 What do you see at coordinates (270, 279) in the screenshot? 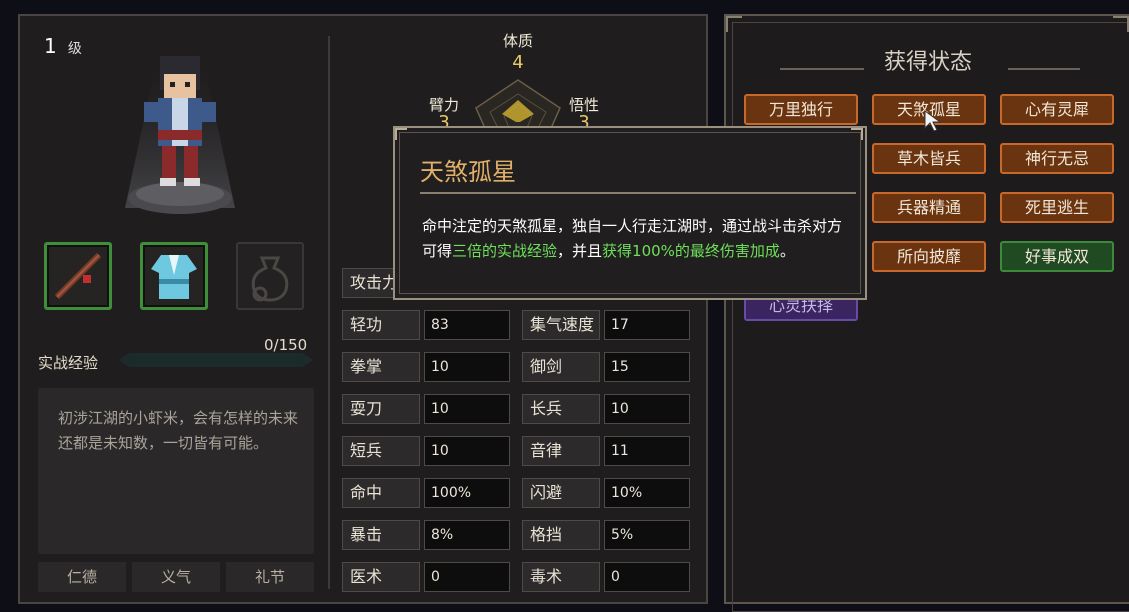
I see `pouch-icon` at bounding box center [270, 279].